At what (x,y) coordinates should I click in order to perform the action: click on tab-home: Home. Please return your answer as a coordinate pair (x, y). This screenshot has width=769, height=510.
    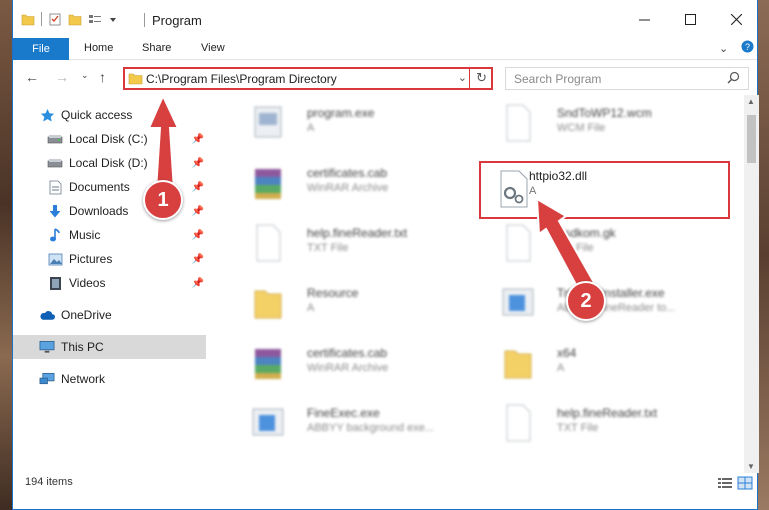
    Looking at the image, I should click on (98, 48).